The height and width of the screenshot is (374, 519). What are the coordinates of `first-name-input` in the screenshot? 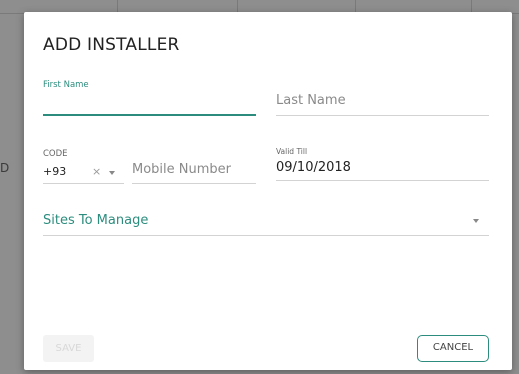 It's located at (150, 104).